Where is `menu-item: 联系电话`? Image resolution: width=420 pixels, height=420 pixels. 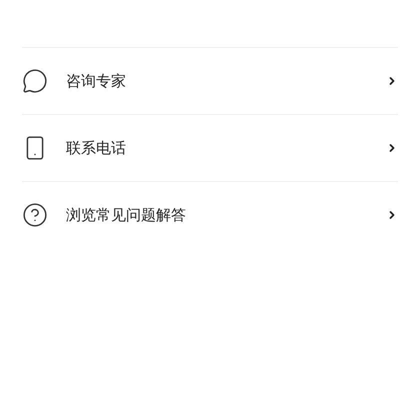
menu-item: 联系电话 is located at coordinates (210, 147).